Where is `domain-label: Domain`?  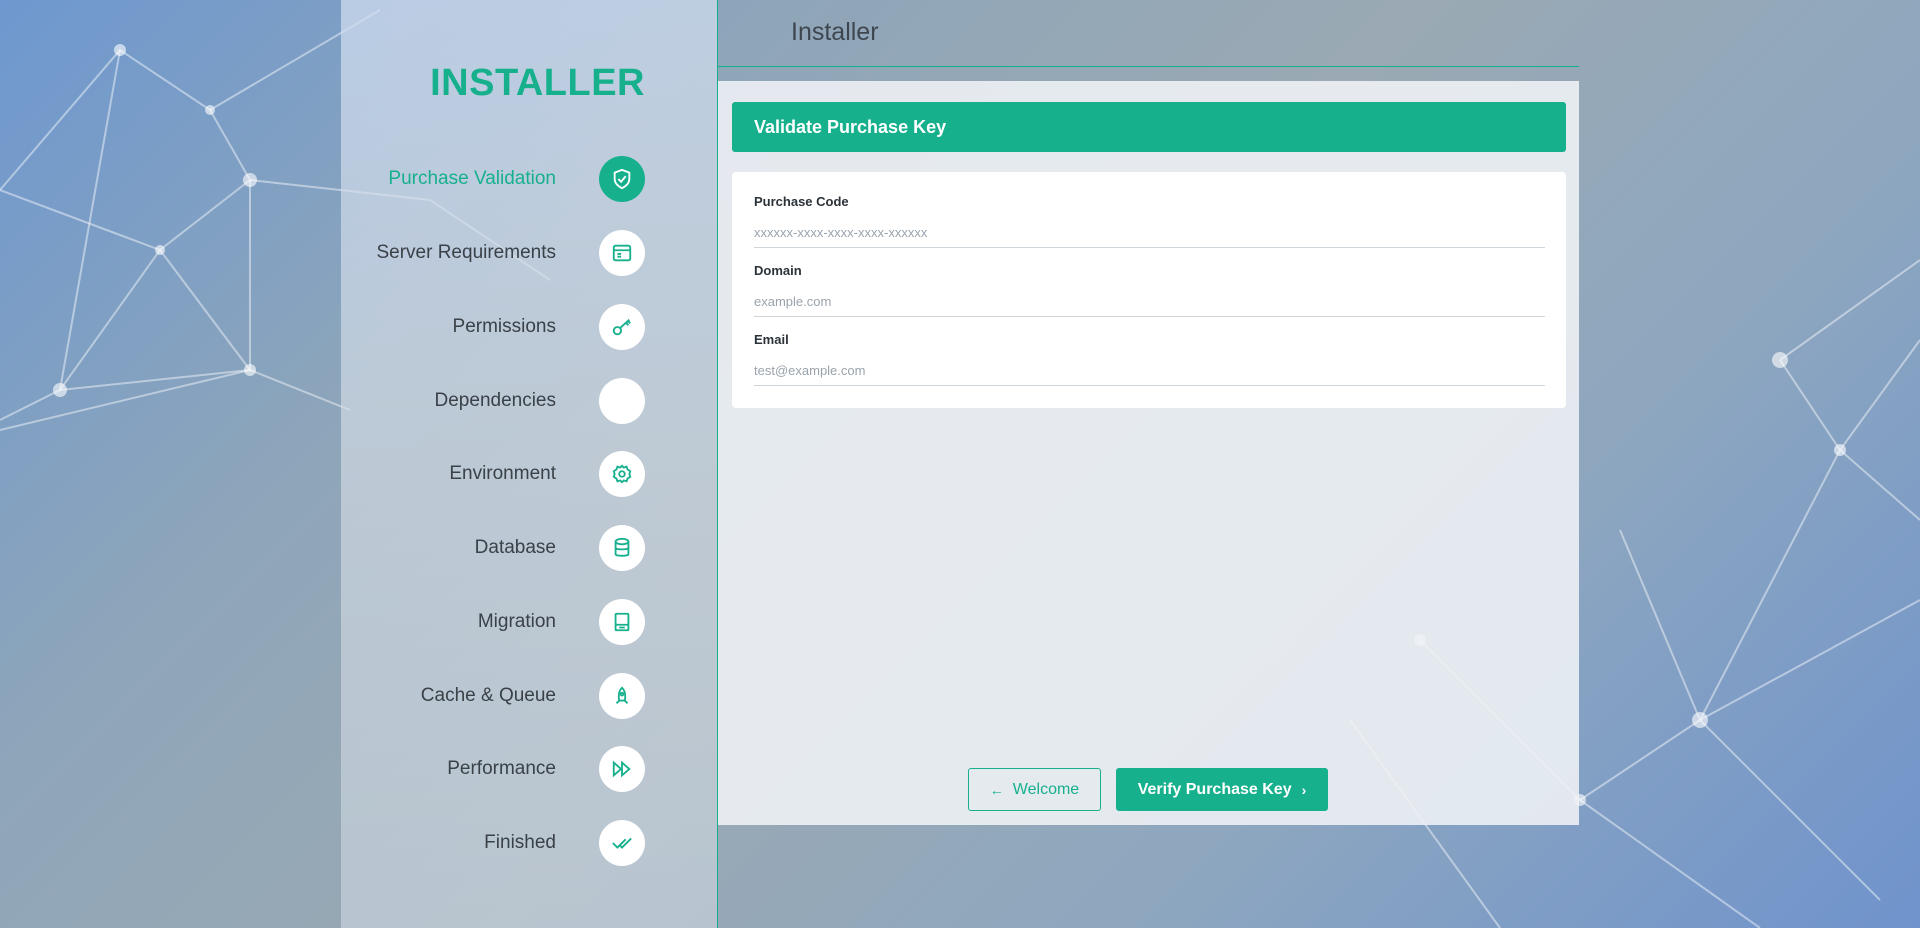 domain-label: Domain is located at coordinates (778, 270).